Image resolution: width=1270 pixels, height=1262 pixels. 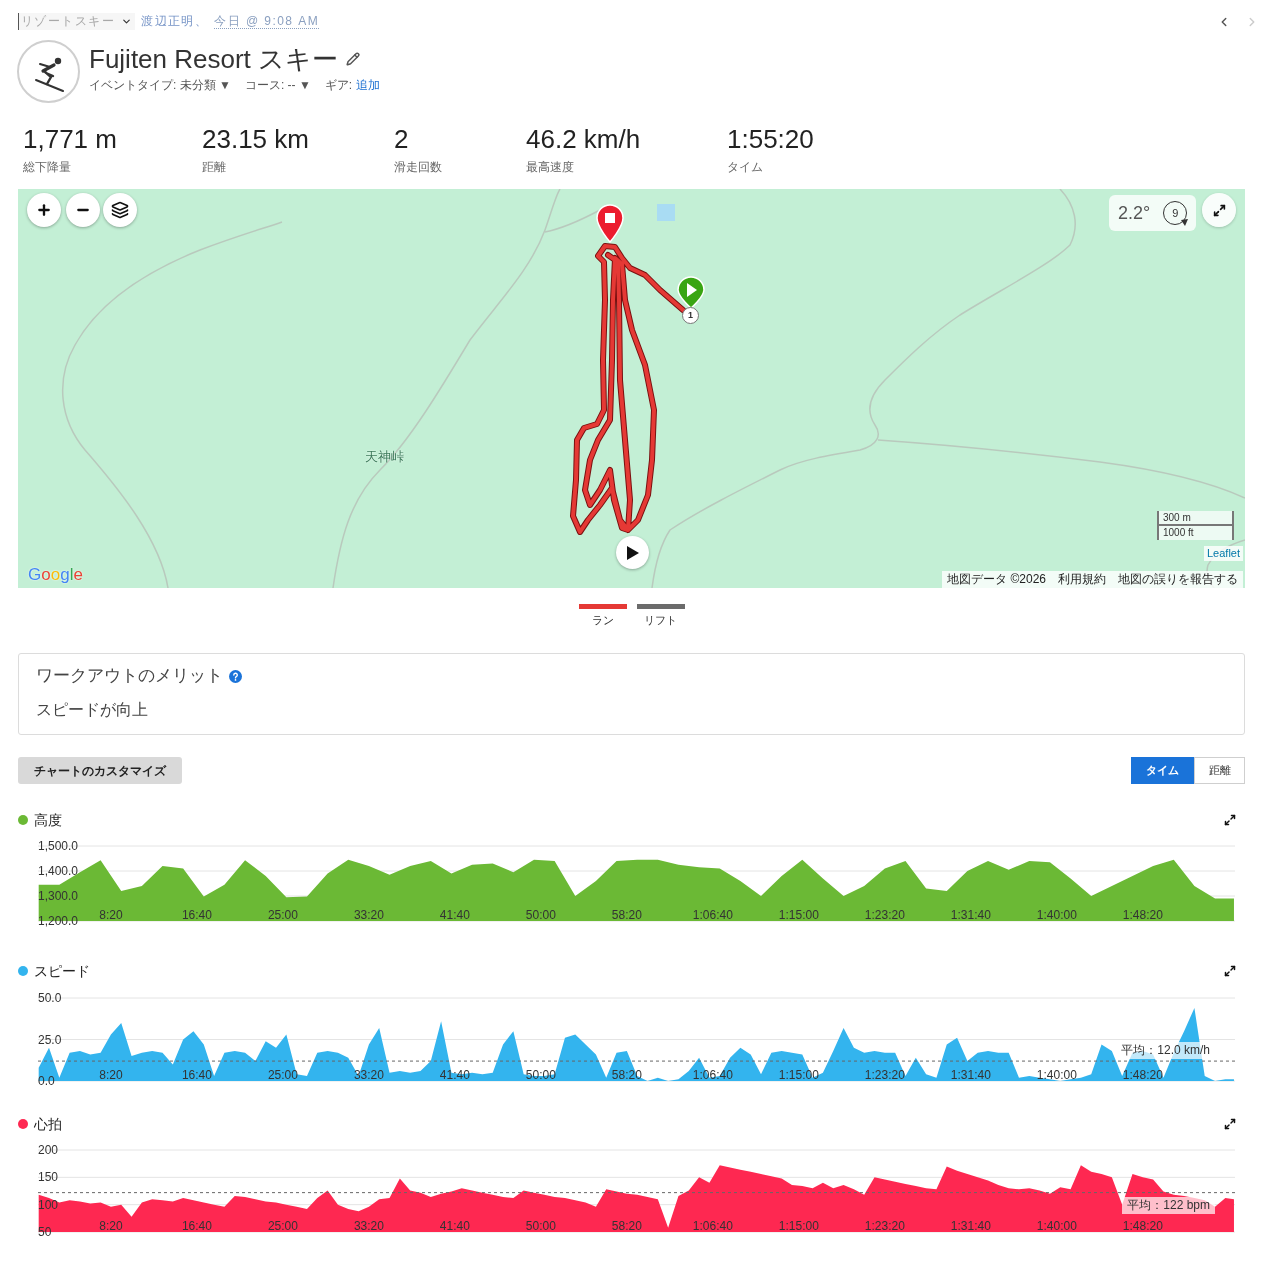 What do you see at coordinates (83, 210) in the screenshot?
I see `zoom-out-button` at bounding box center [83, 210].